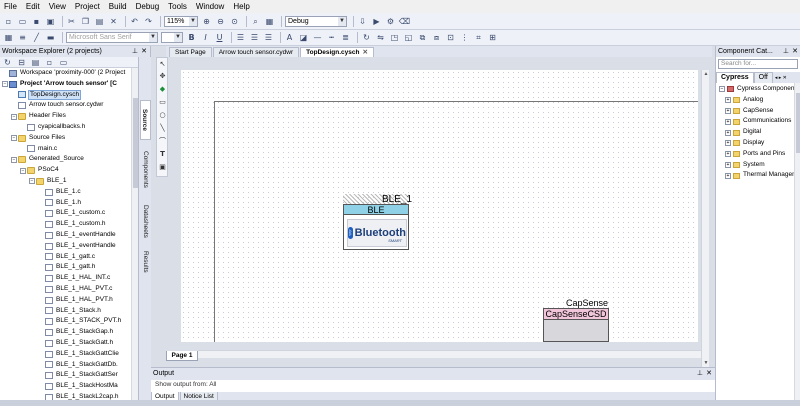 The height and width of the screenshot is (406, 800). Describe the element at coordinates (162, 167) in the screenshot. I see `image-tool-icon: ▣` at that location.